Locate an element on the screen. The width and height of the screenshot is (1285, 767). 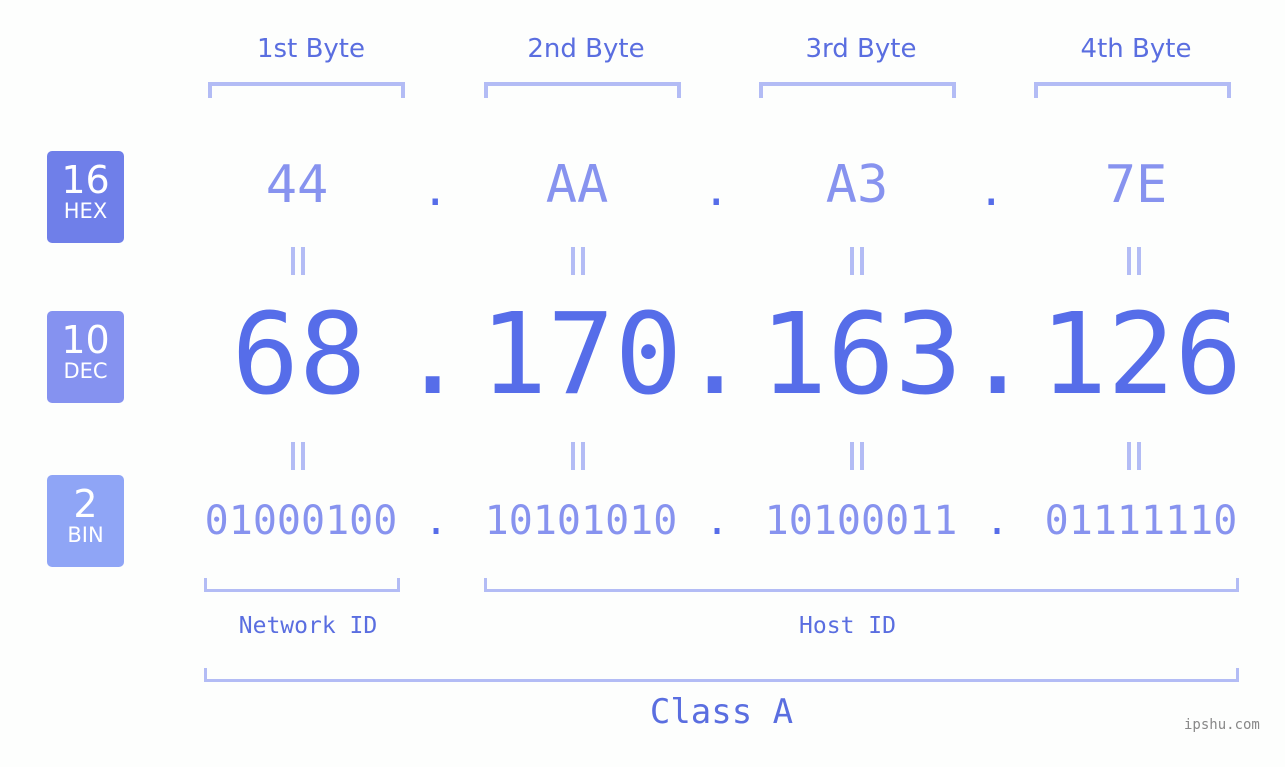
hex-label: HEX is located at coordinates (85, 211).